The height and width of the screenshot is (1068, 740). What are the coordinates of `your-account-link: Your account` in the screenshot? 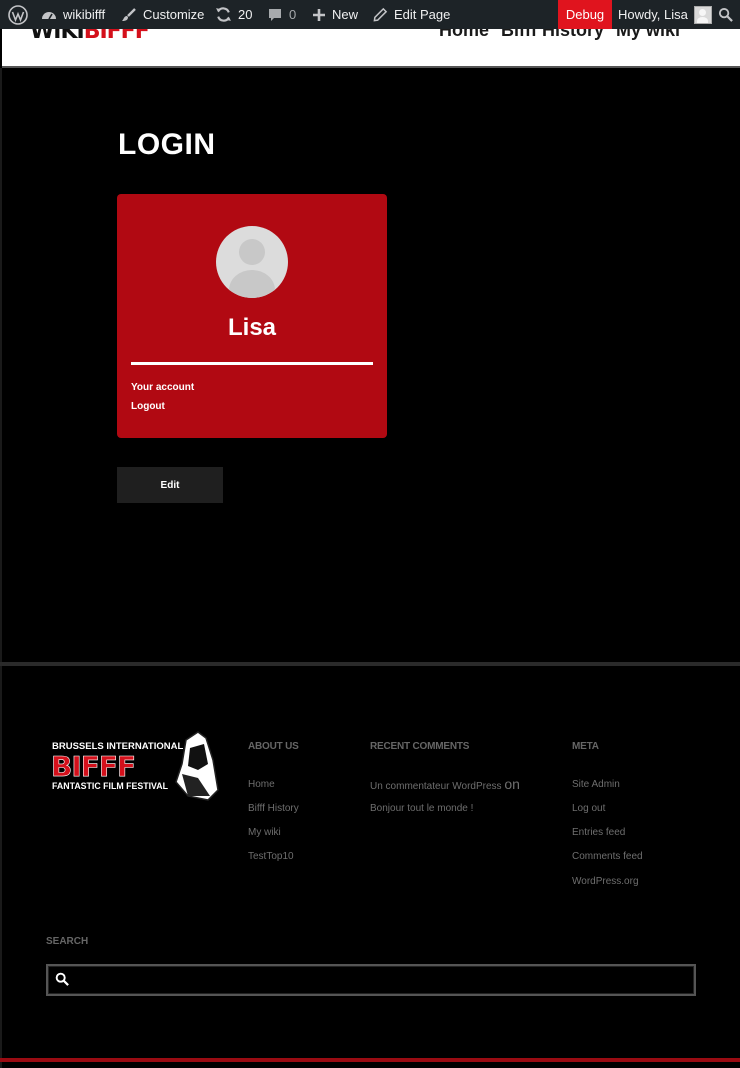 It's located at (162, 387).